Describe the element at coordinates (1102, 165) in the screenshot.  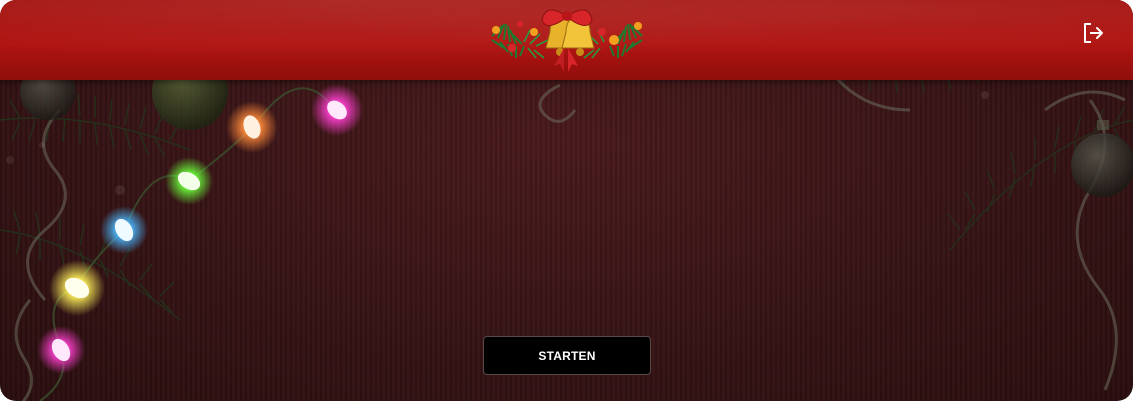
I see `ornament-ball` at that location.